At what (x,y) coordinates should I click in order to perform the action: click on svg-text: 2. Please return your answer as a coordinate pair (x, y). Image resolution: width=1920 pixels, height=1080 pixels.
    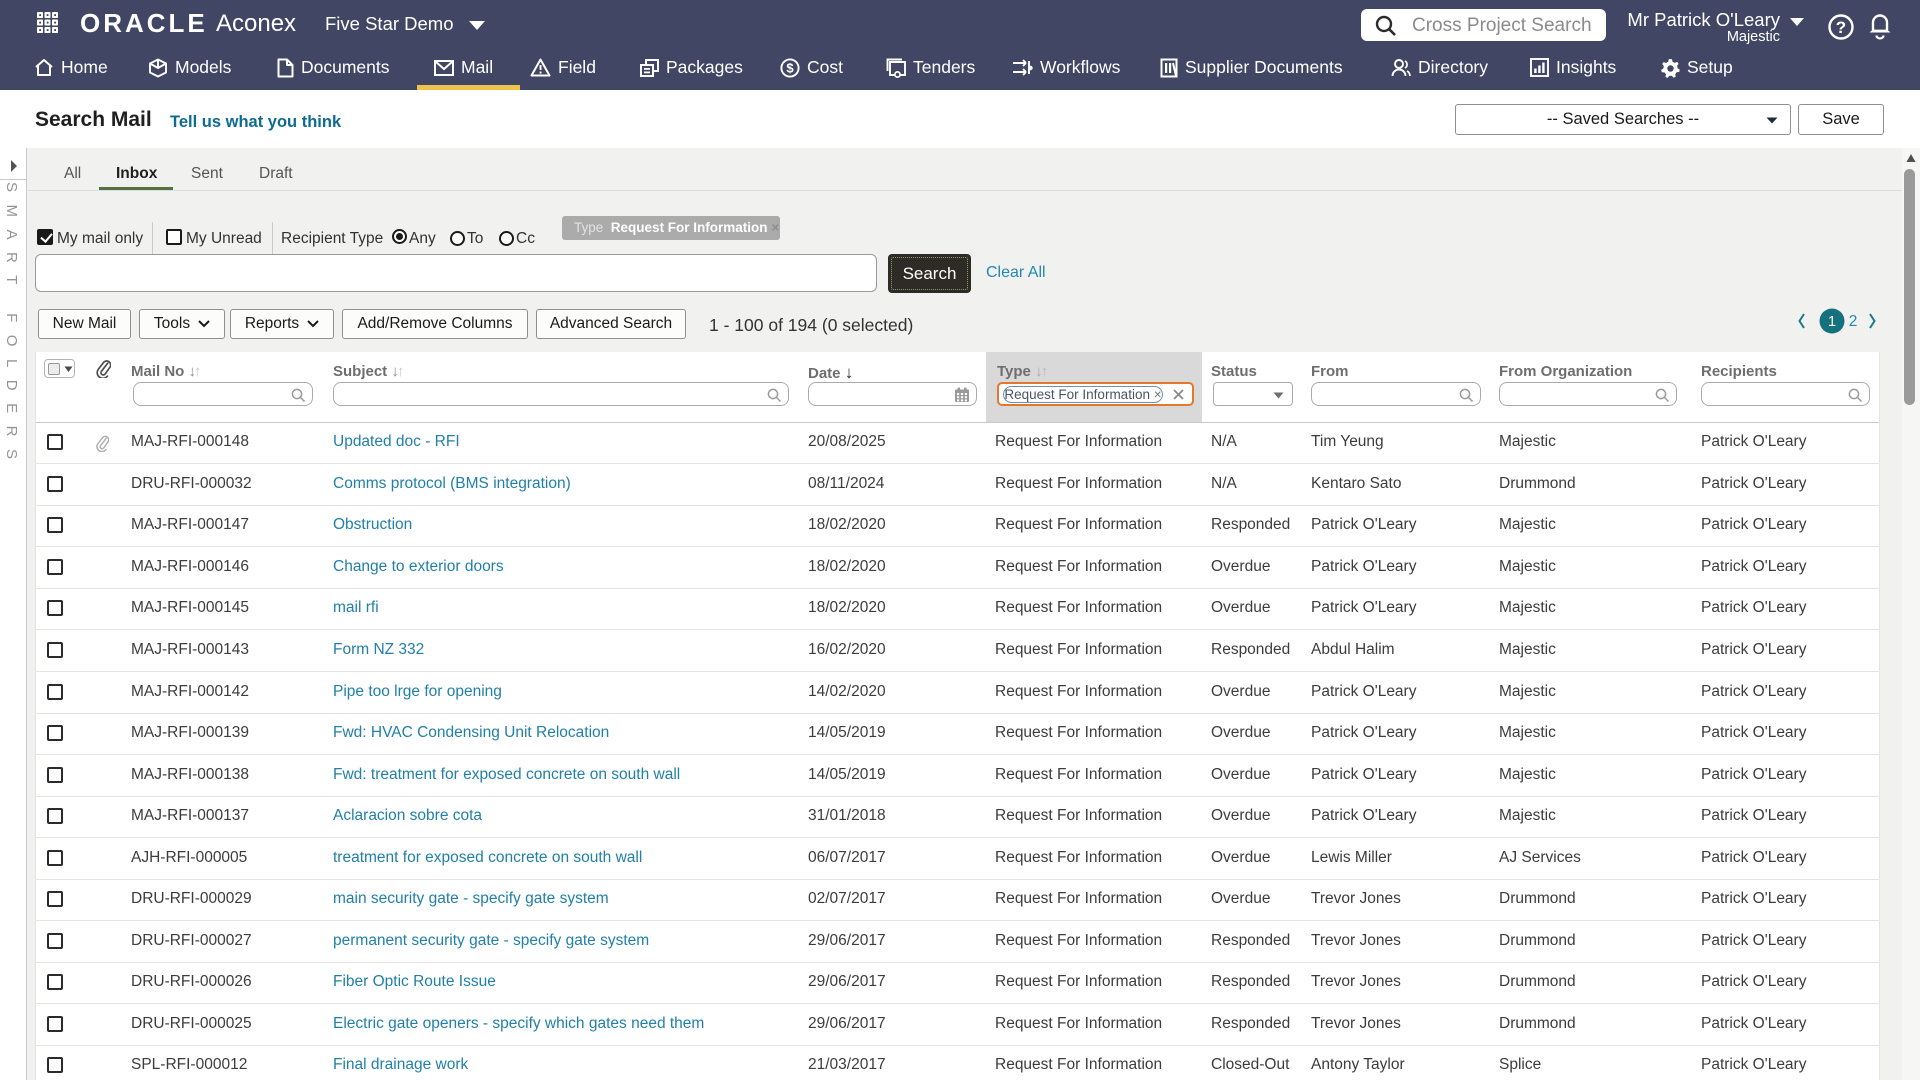
    Looking at the image, I should click on (1853, 321).